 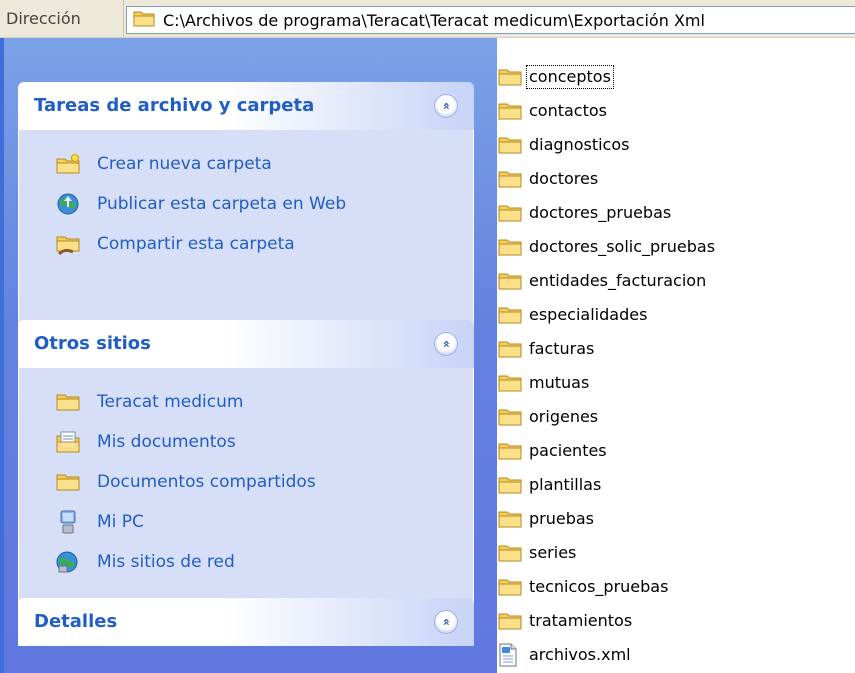 I want to click on panel-title: Tareas de archivo y carpeta, so click(x=174, y=105).